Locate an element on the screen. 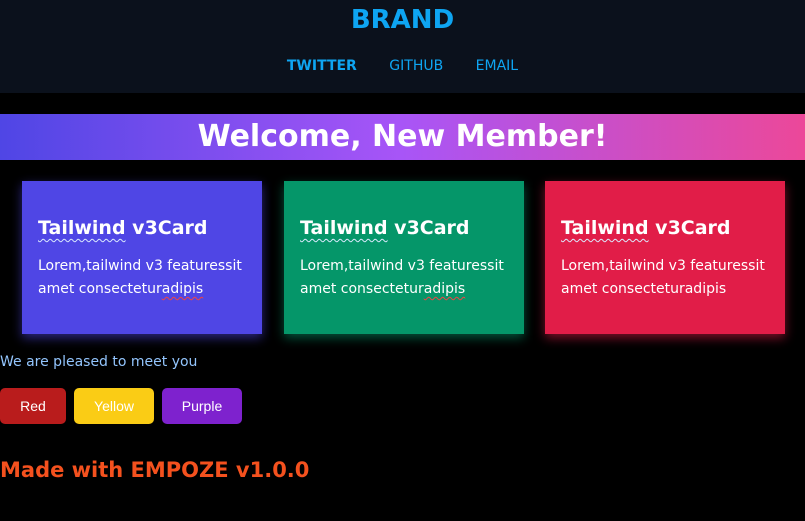 The image size is (805, 521). yellow-button: Yellow is located at coordinates (114, 406).